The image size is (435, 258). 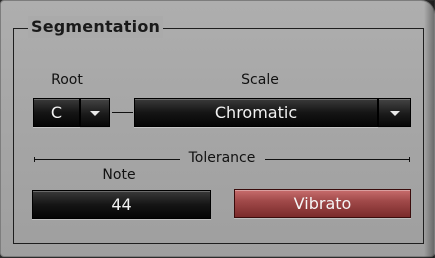 What do you see at coordinates (67, 80) in the screenshot?
I see `root-label: Root` at bounding box center [67, 80].